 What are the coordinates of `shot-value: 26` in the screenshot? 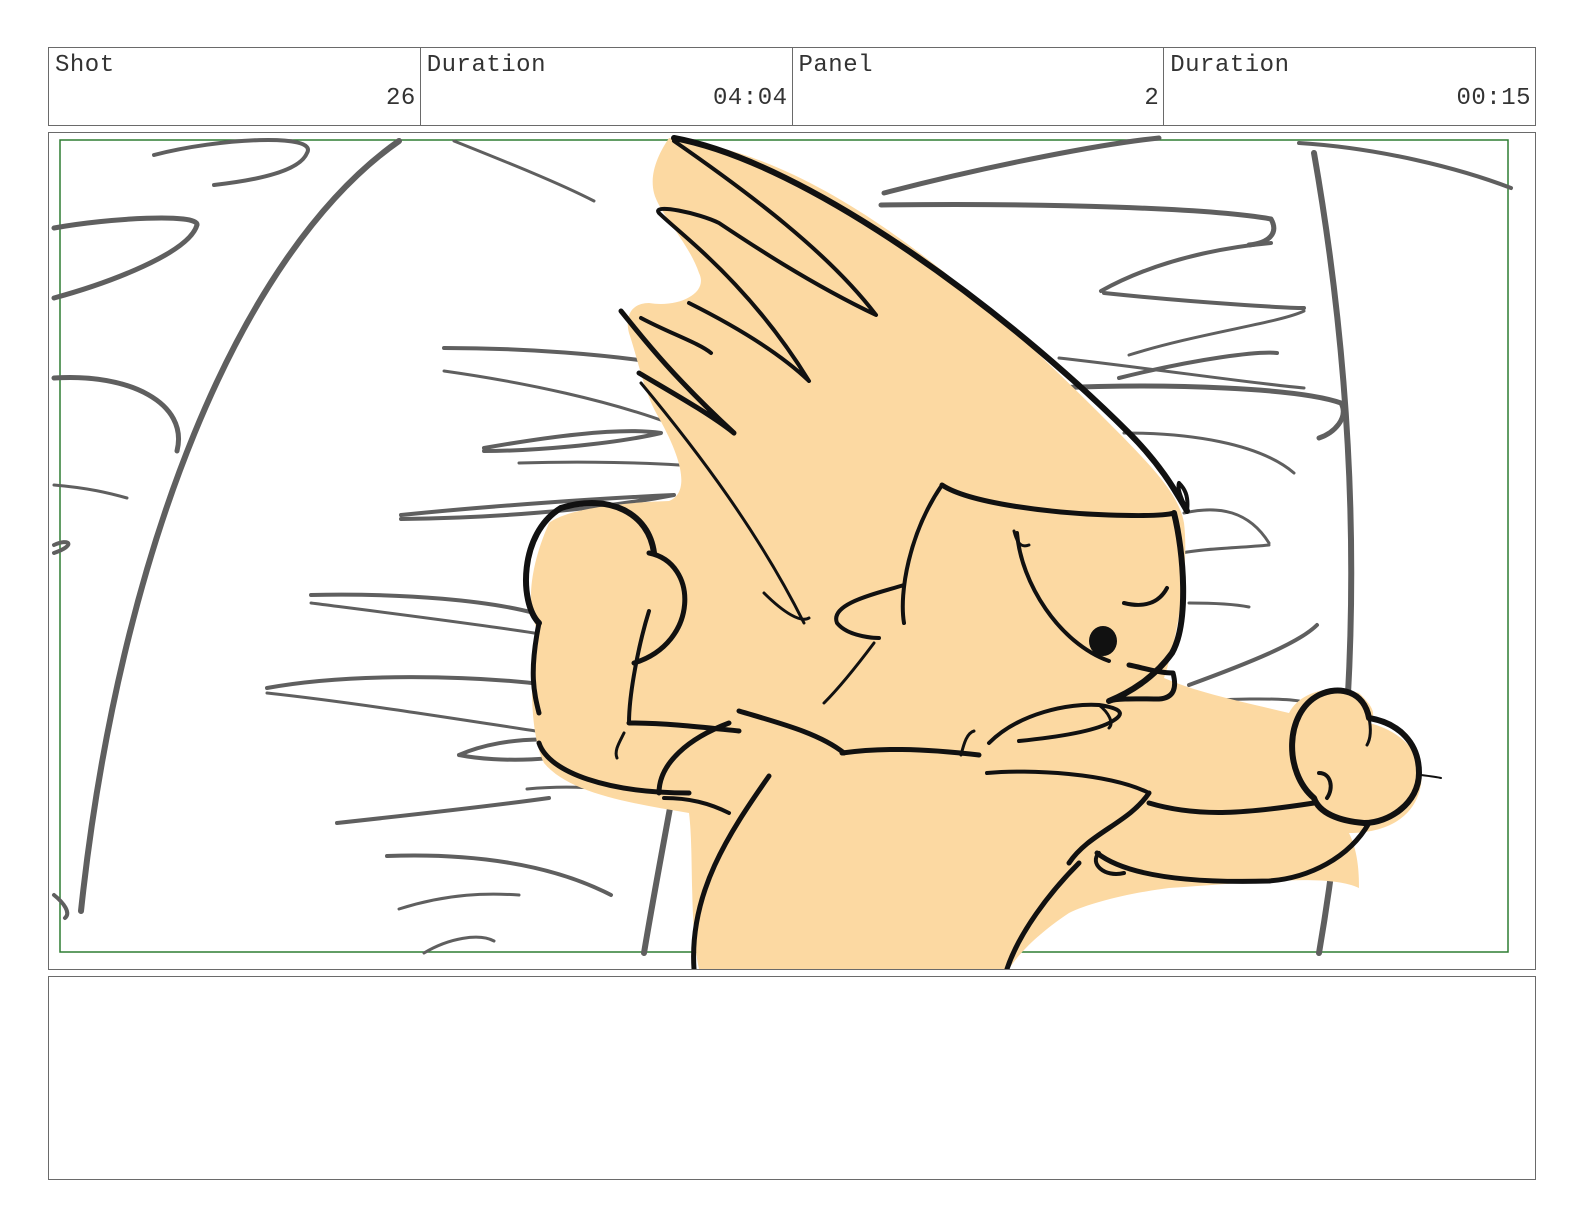 It's located at (400, 98).